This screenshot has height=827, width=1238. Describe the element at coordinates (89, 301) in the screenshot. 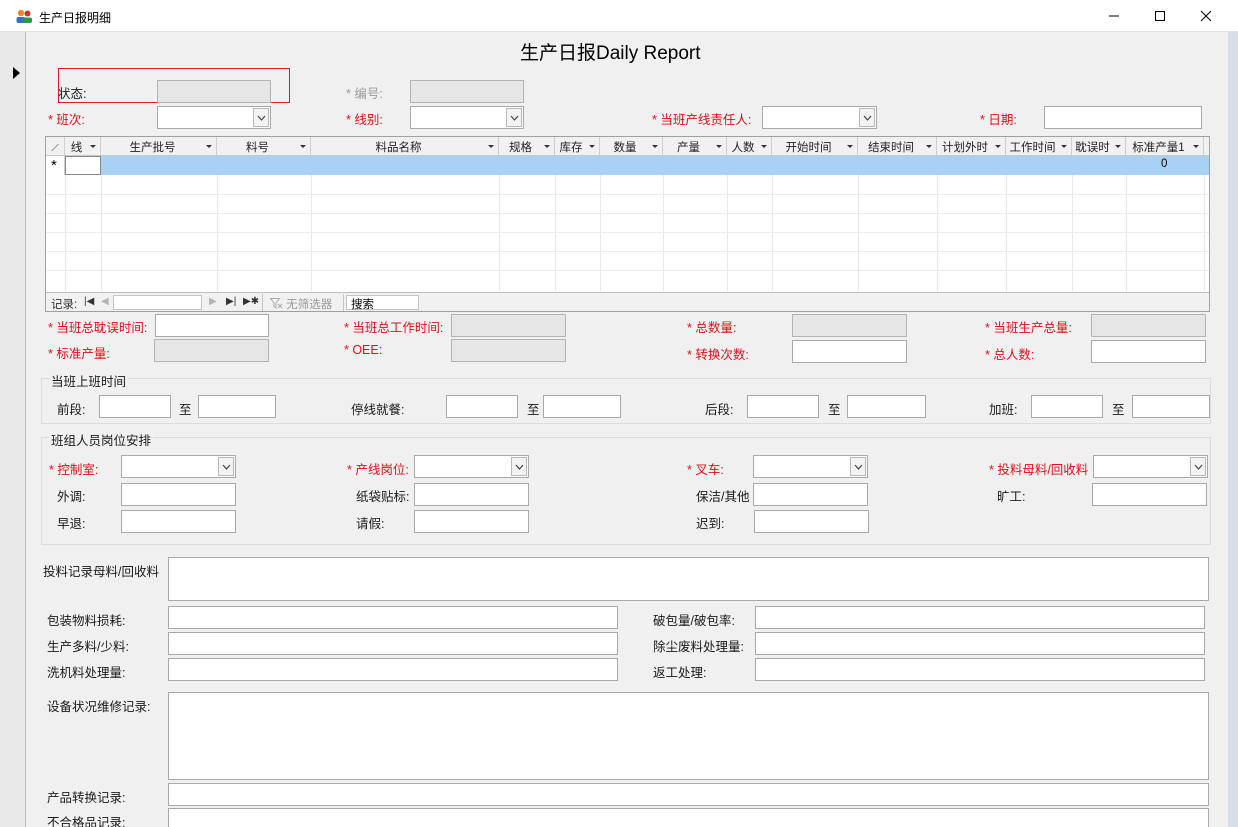

I see `first-record-button: |◀` at that location.